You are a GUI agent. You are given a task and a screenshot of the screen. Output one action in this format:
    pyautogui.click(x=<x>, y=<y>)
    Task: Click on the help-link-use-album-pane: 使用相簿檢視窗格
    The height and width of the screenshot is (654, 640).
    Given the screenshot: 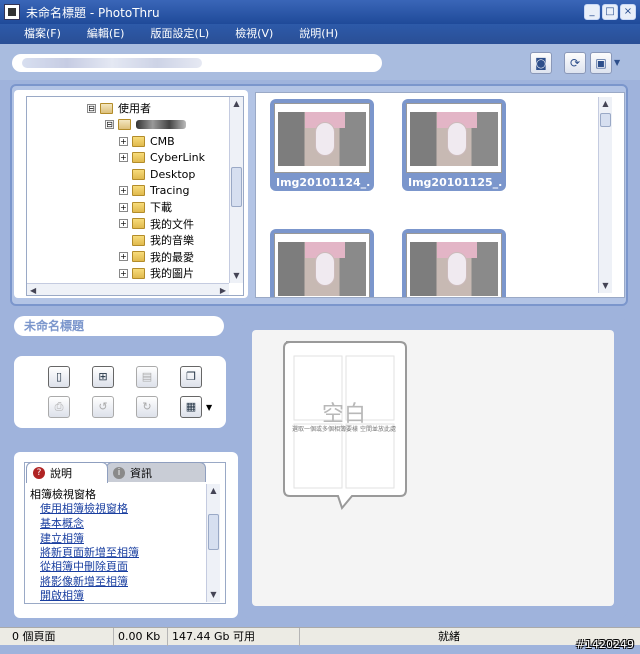 What is the action you would take?
    pyautogui.click(x=84, y=508)
    